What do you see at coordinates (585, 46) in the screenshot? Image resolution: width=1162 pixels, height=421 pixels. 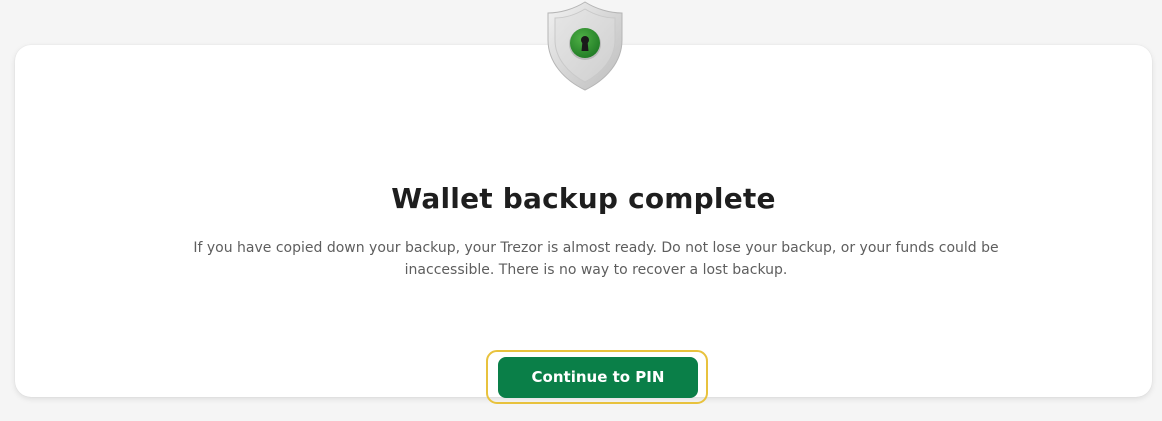 I see `shield-keyhole-icon` at bounding box center [585, 46].